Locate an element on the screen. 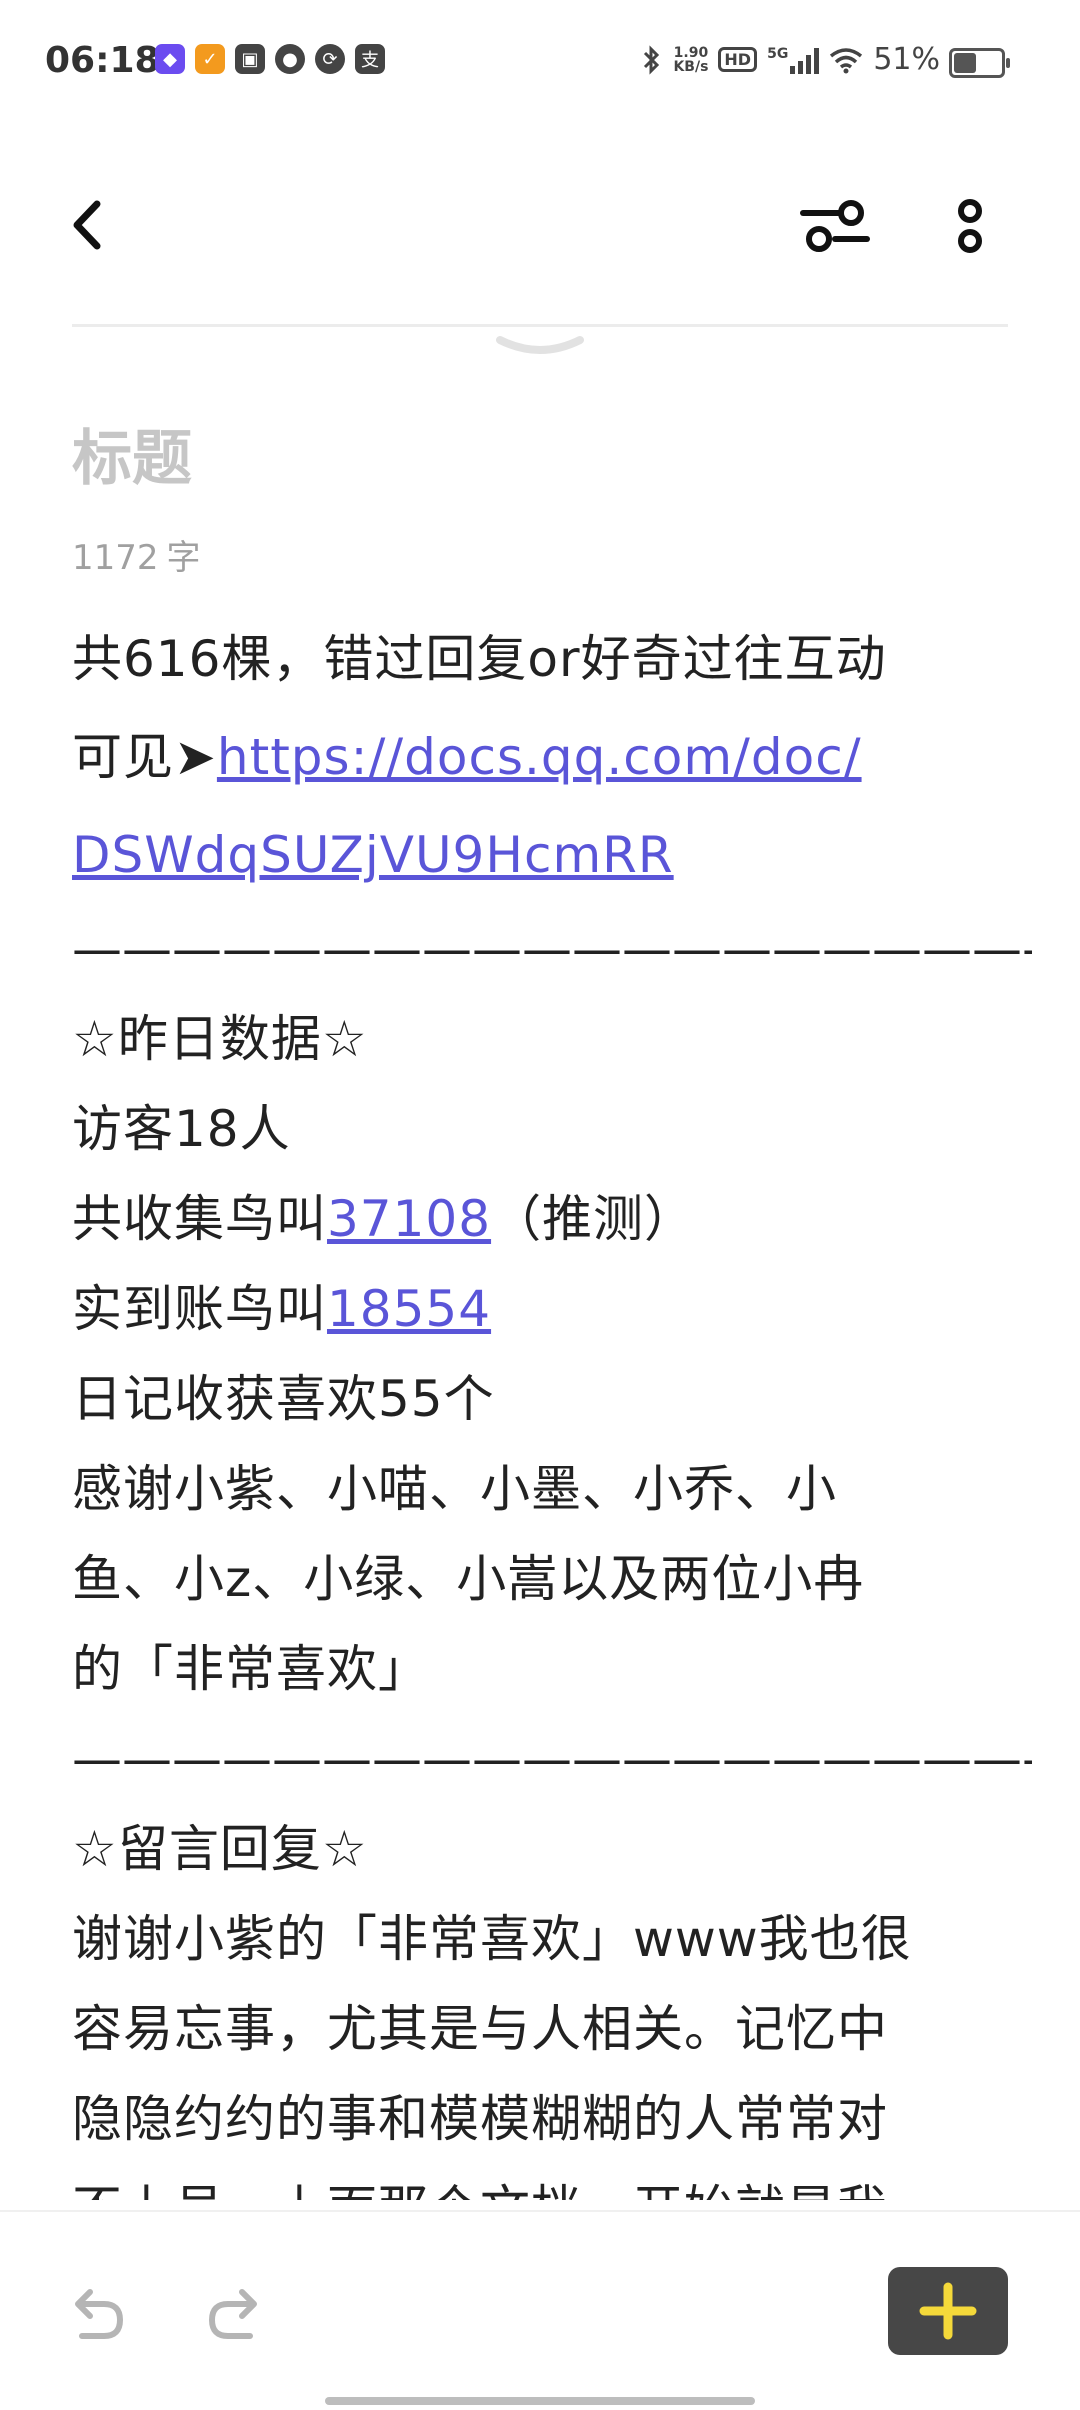 This screenshot has width=1080, height=2410. collected-label: 共收集鸟叫 is located at coordinates (199, 1219).